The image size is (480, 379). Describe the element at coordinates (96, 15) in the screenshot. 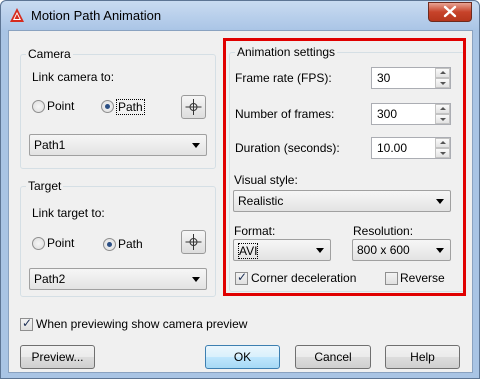

I see `window-title: Motion Path Animation` at that location.